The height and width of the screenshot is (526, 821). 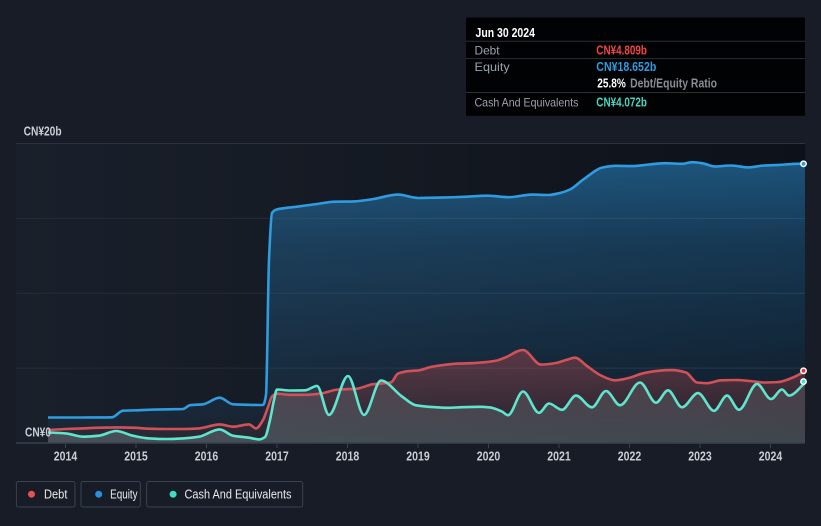 What do you see at coordinates (673, 84) in the screenshot?
I see `svg-text: Debt/Equity Ratio` at bounding box center [673, 84].